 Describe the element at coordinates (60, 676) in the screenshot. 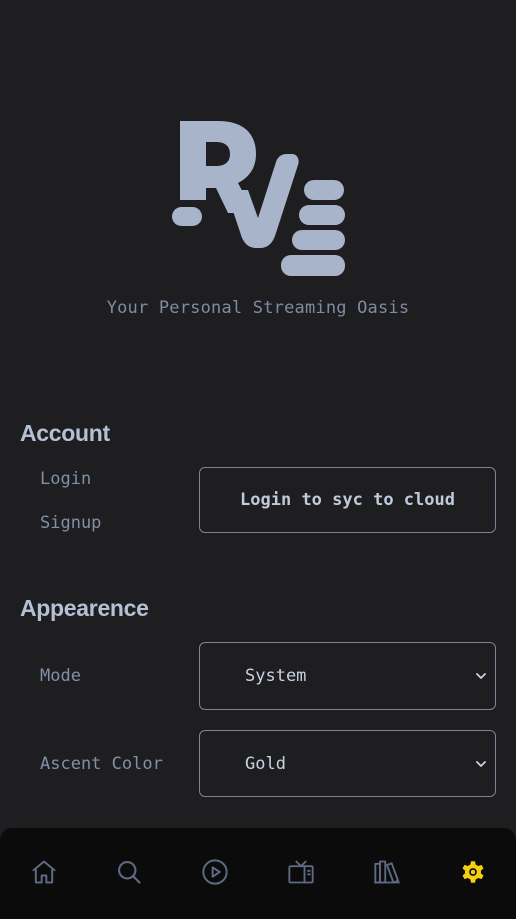

I see `mode-label: Mode` at that location.